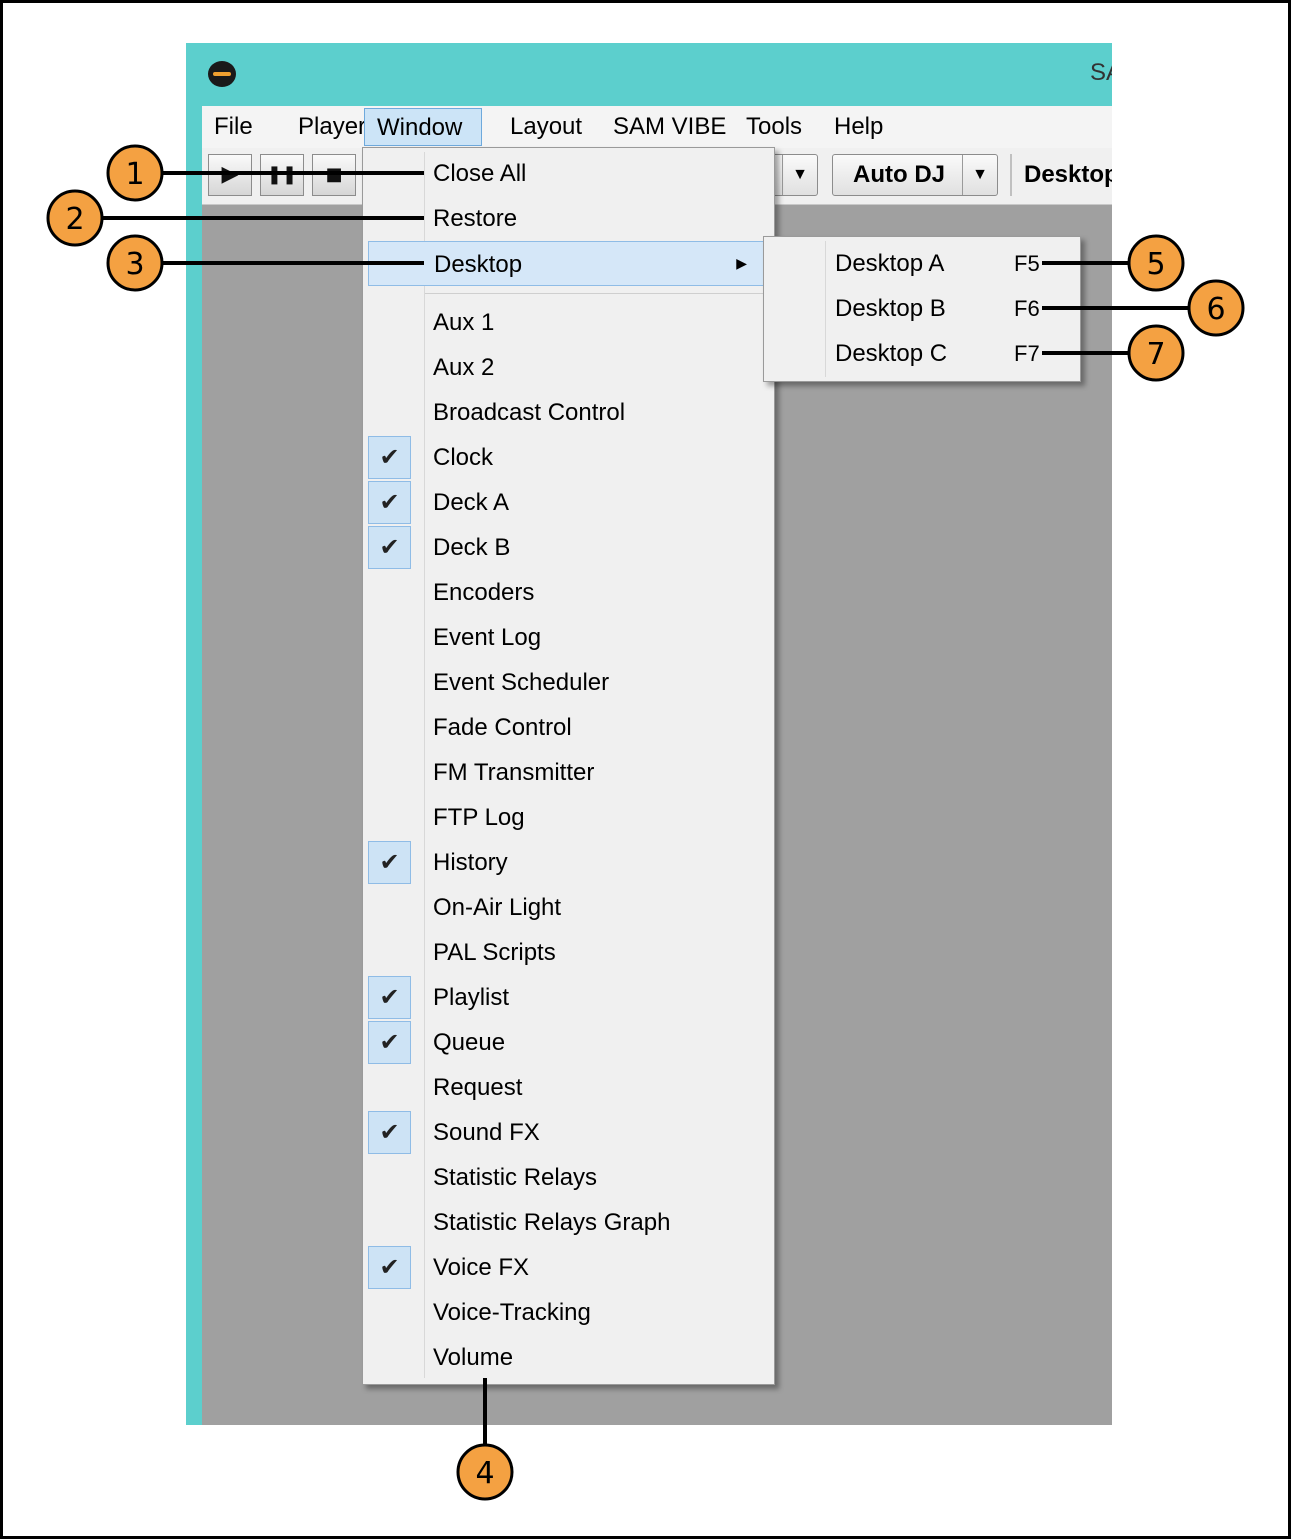 Image resolution: width=1291 pixels, height=1539 pixels. I want to click on callout-5: 5, so click(1113, 263).